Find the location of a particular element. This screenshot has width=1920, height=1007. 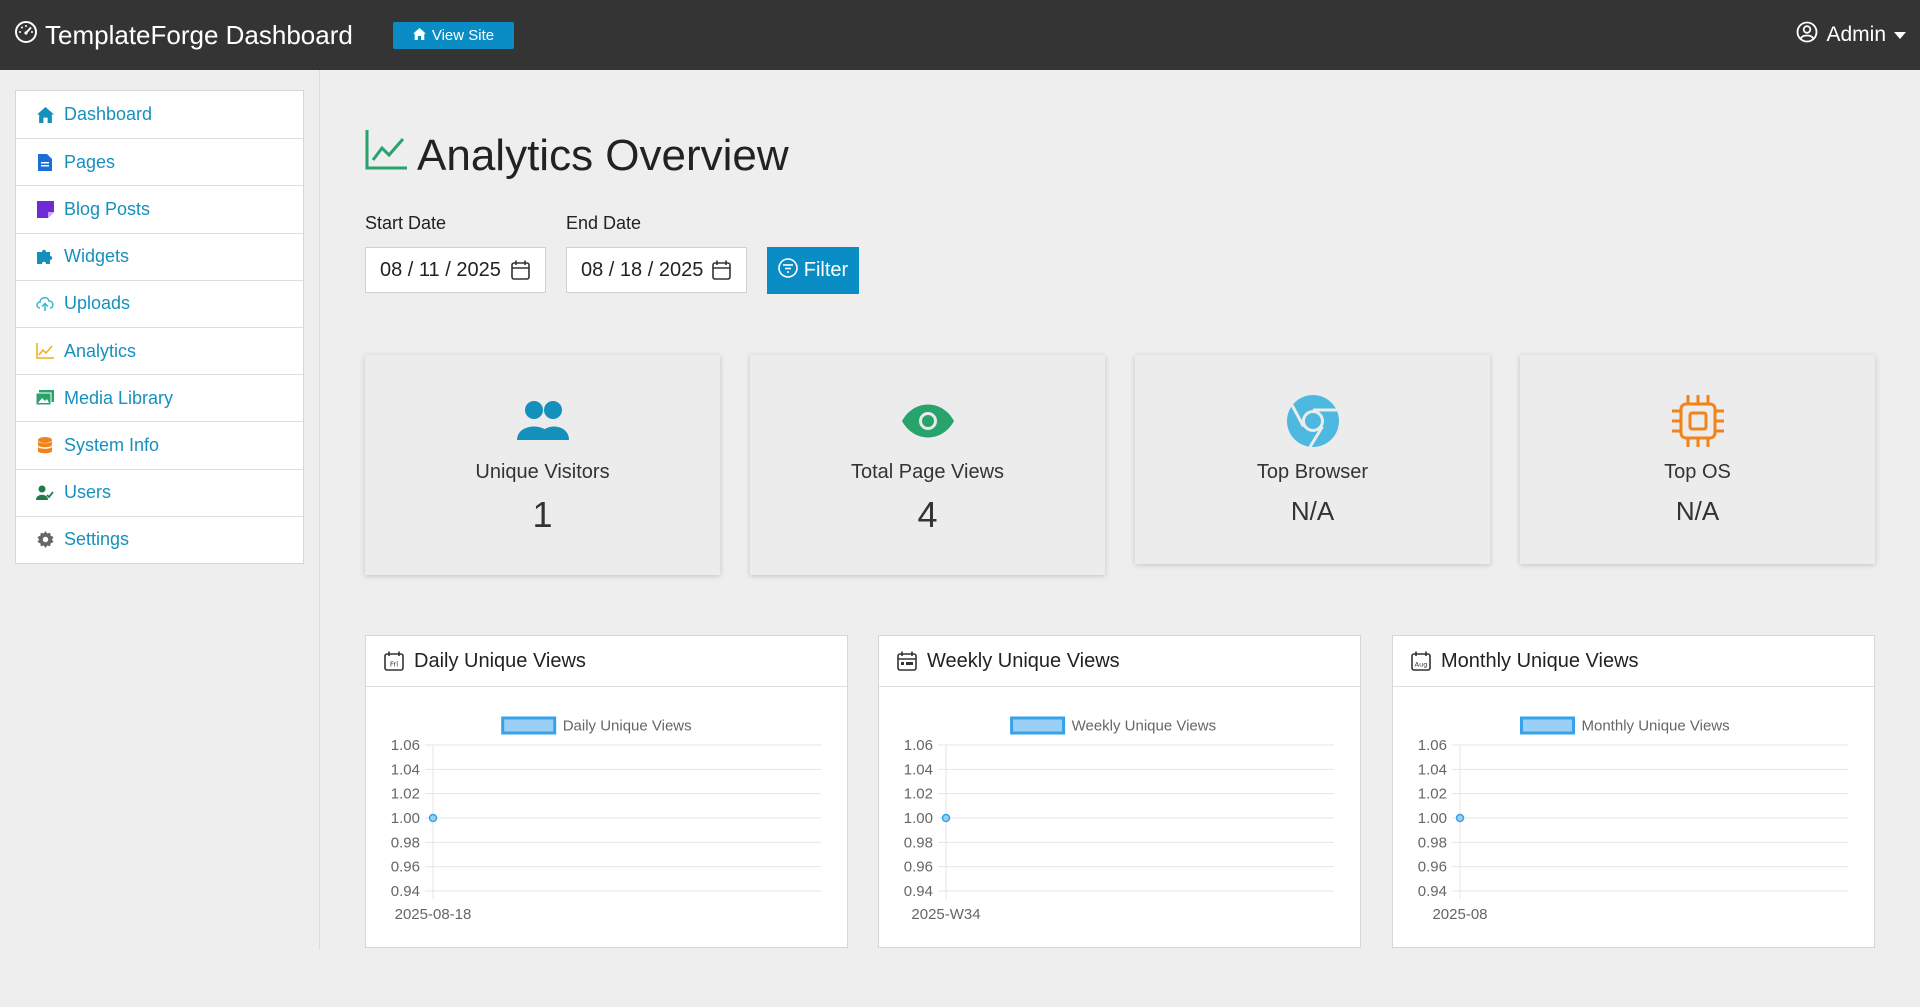

sidebar-item-label: Dashboard is located at coordinates (108, 114).